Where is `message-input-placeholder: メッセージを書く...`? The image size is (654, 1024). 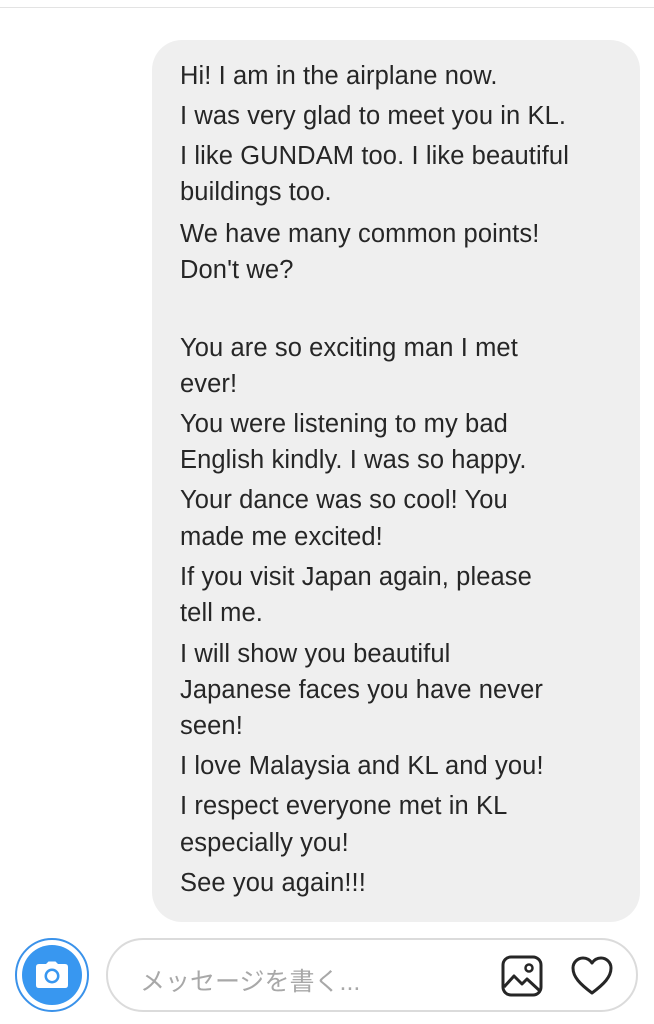 message-input-placeholder: メッセージを書く... is located at coordinates (250, 982).